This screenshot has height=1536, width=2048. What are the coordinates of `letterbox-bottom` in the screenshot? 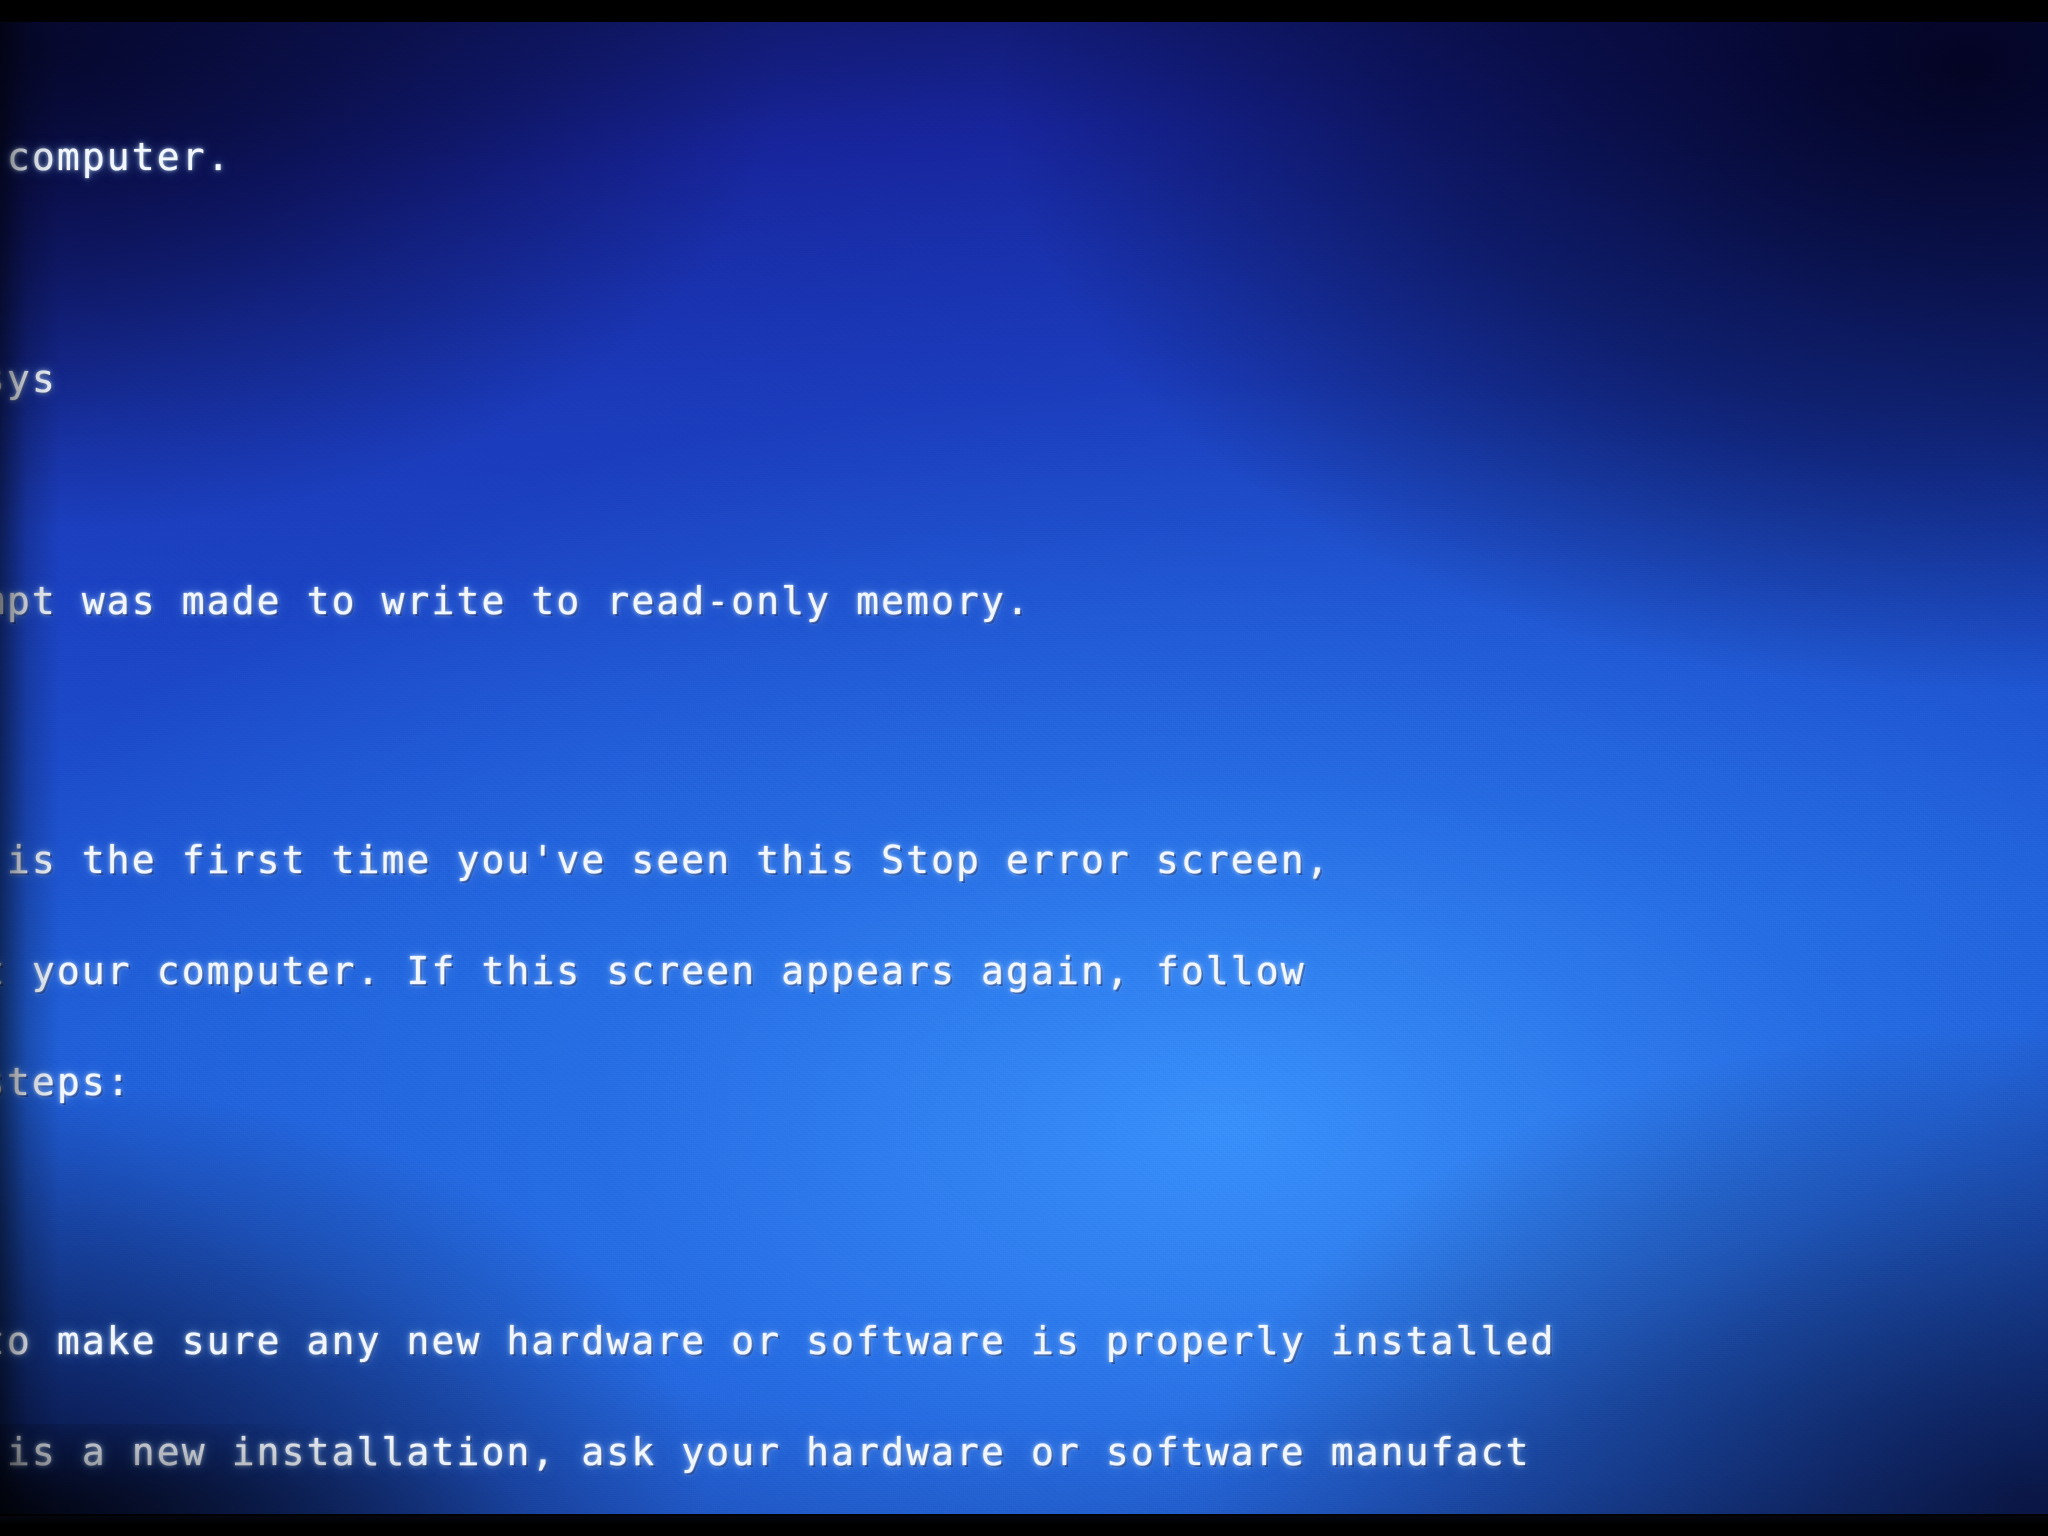 It's located at (1024, 1526).